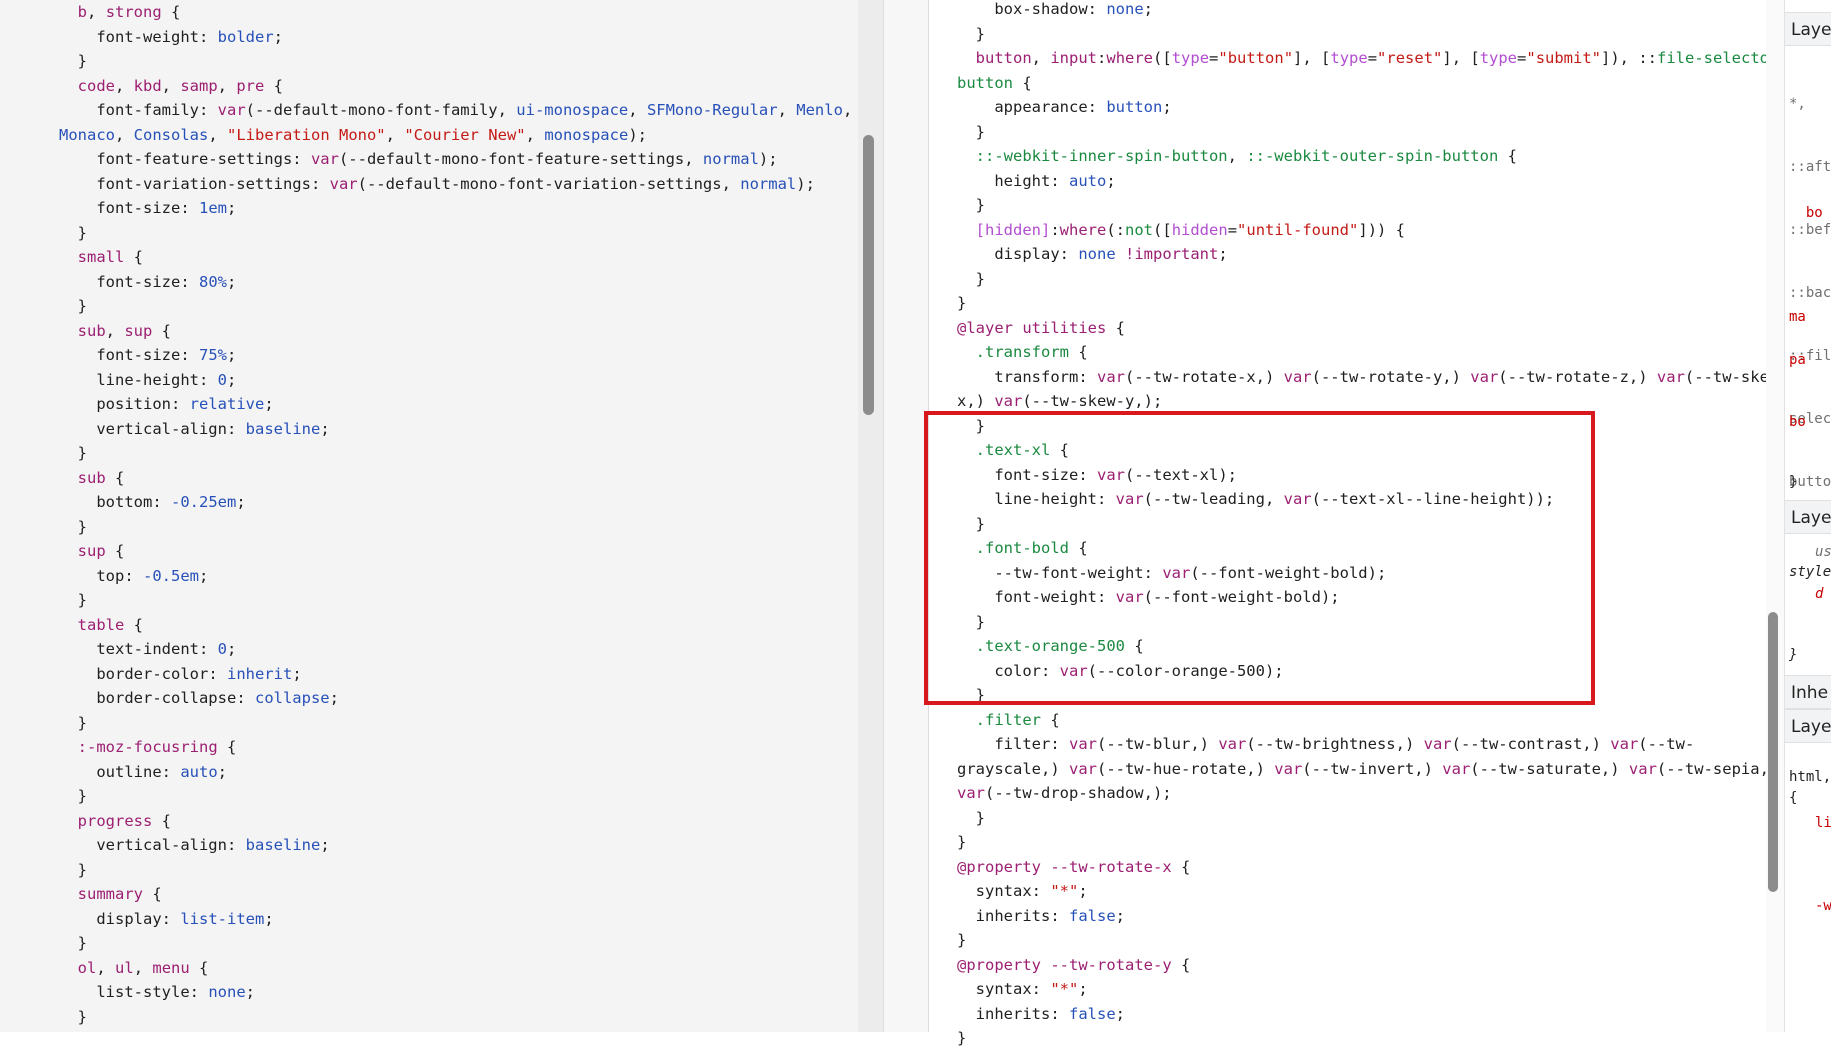  What do you see at coordinates (1577, 376) in the screenshot?
I see `code-token: (--tw-rotate-z,)` at bounding box center [1577, 376].